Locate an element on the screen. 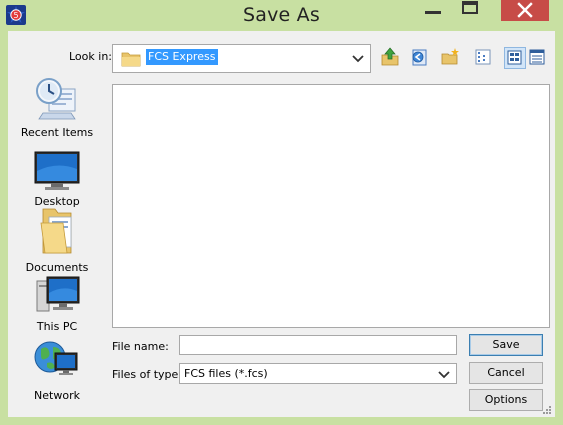 The width and height of the screenshot is (563, 425). folder-icon is located at coordinates (131, 59).